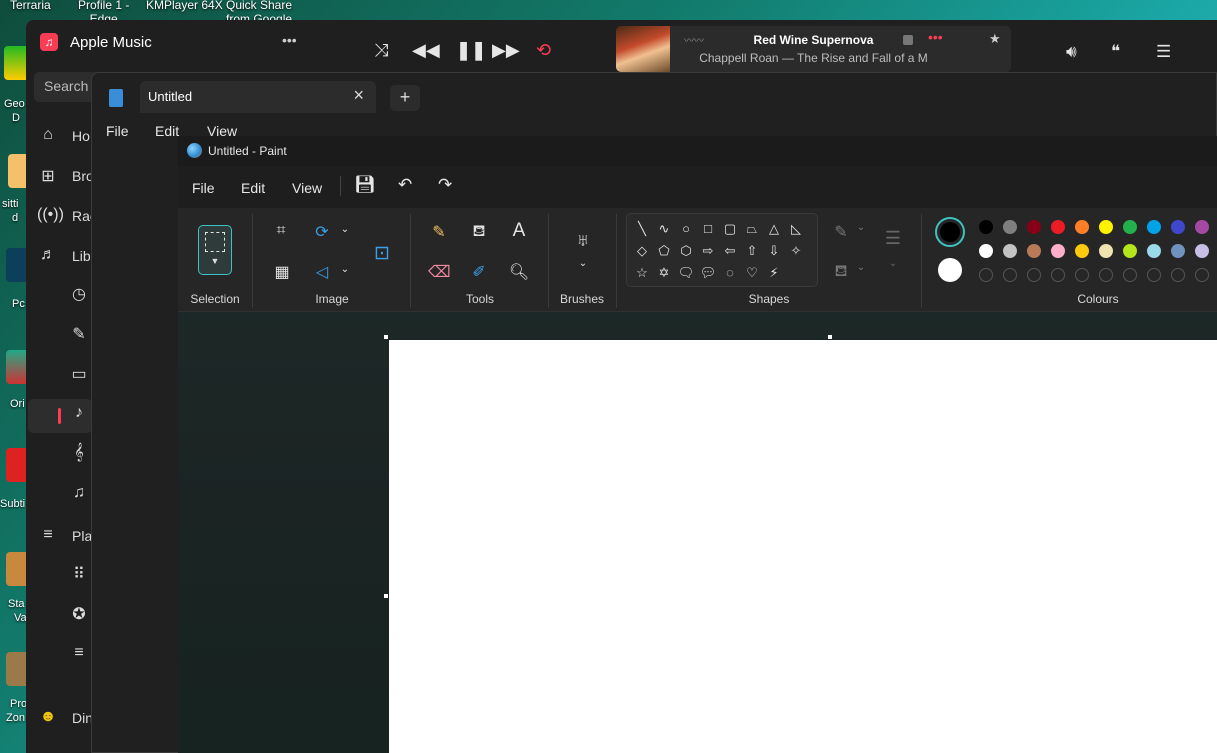 The width and height of the screenshot is (1217, 753). Describe the element at coordinates (841, 272) in the screenshot. I see `shape-fill-icon: ⛾` at that location.